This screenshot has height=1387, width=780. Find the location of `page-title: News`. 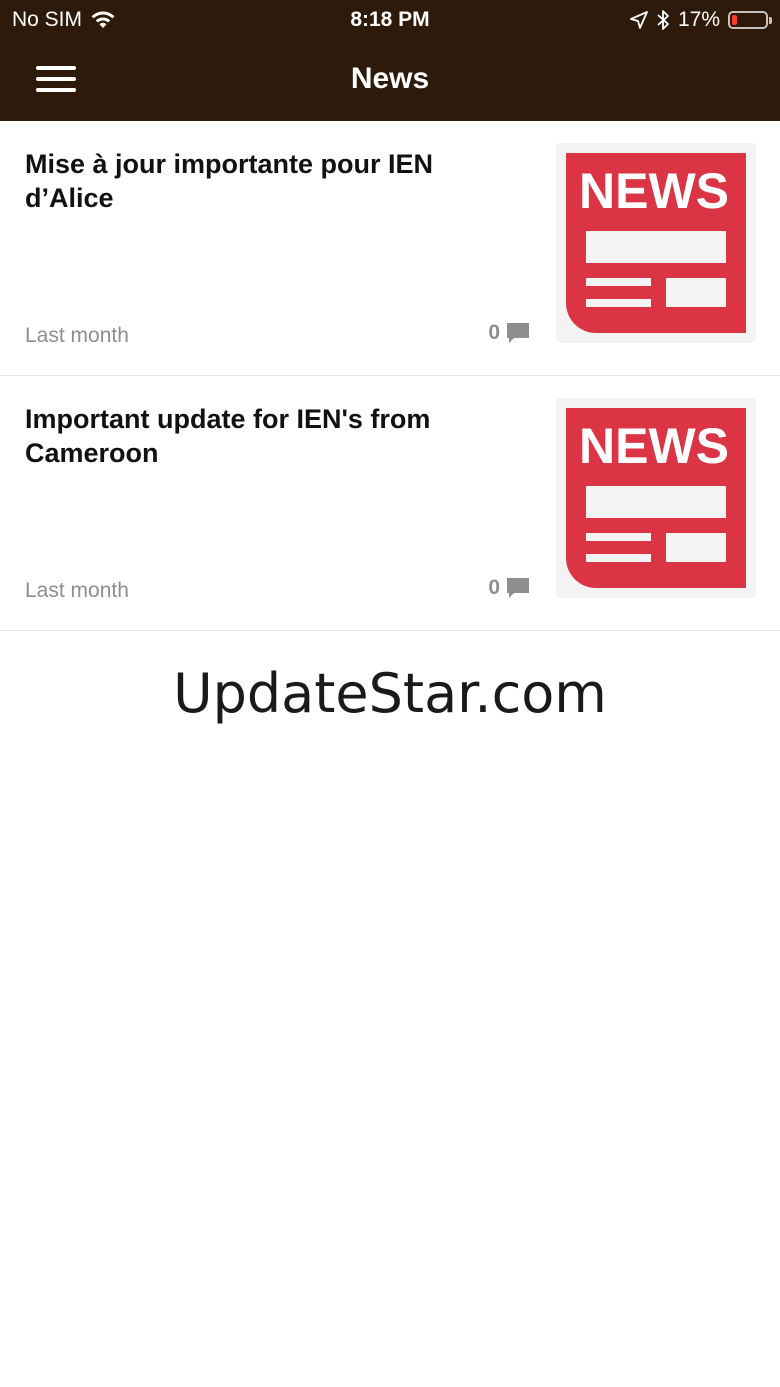

page-title: News is located at coordinates (390, 78).